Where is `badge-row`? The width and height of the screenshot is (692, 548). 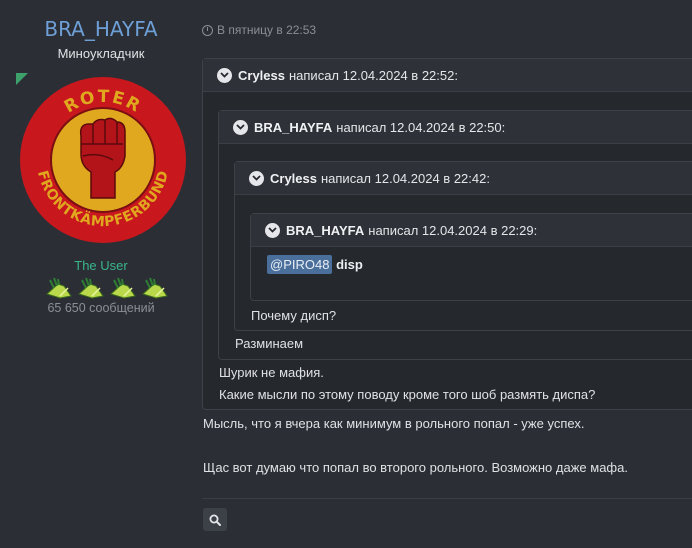 badge-row is located at coordinates (107, 288).